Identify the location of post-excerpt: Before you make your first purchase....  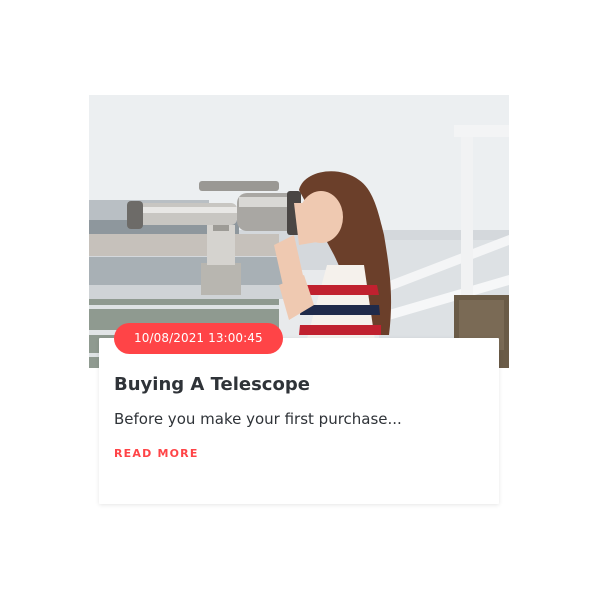
(258, 419).